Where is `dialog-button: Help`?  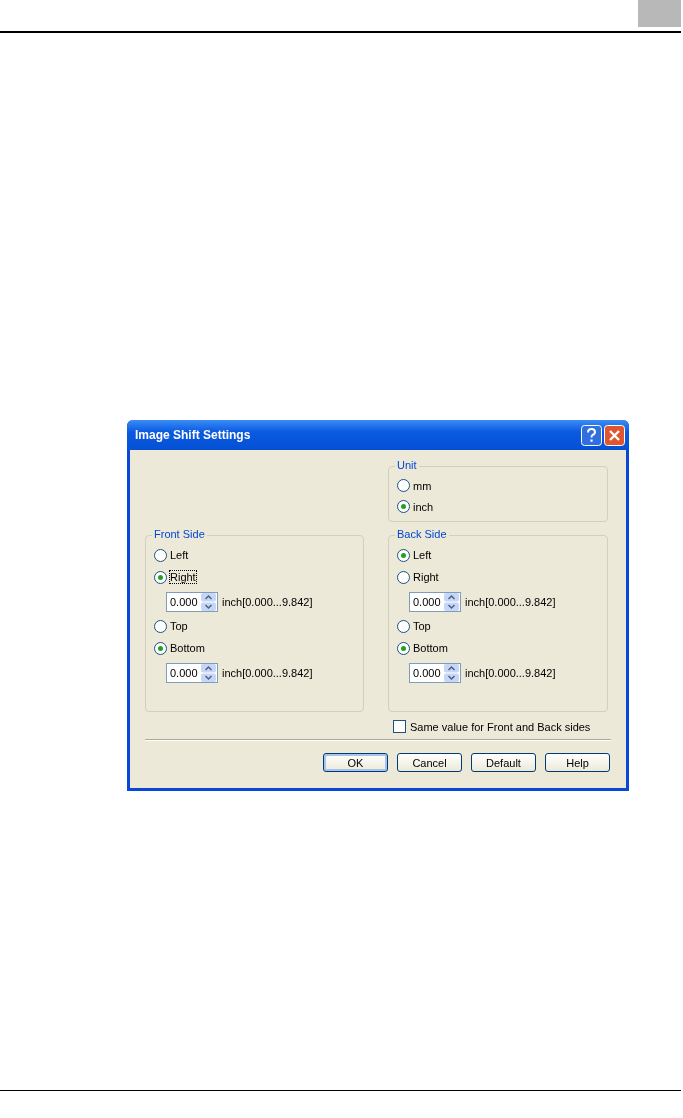 dialog-button: Help is located at coordinates (577, 762).